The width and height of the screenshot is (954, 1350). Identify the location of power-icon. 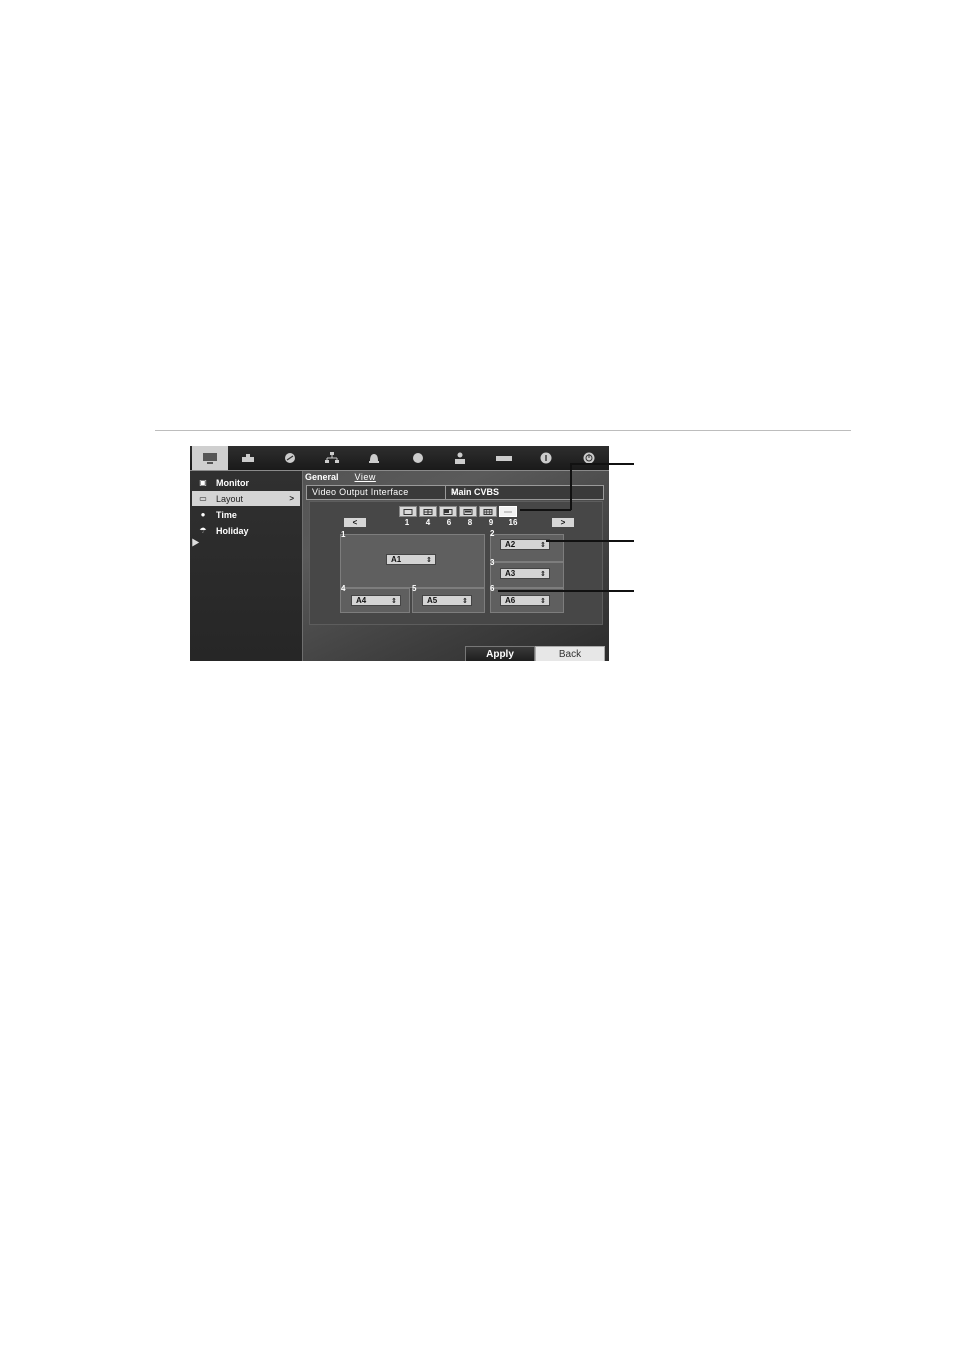
(589, 458).